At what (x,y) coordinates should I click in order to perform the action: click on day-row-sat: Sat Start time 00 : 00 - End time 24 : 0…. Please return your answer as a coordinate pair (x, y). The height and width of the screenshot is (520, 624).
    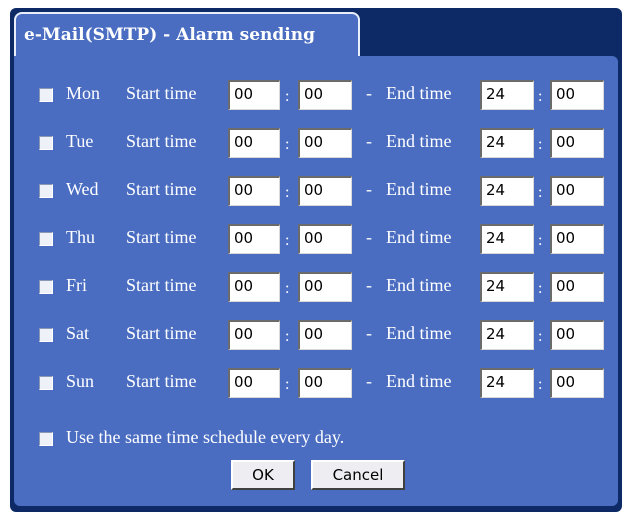
    Looking at the image, I should click on (316, 335).